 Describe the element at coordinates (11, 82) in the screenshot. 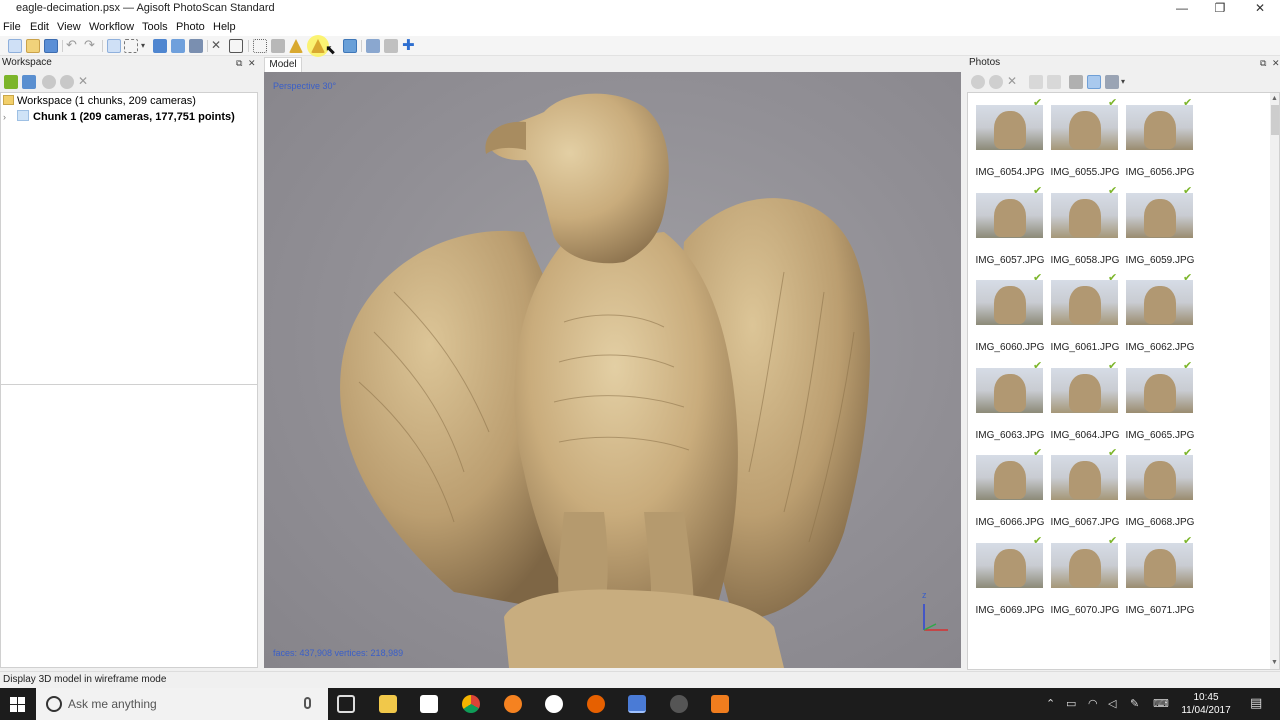

I see `add-chunk-icon` at that location.